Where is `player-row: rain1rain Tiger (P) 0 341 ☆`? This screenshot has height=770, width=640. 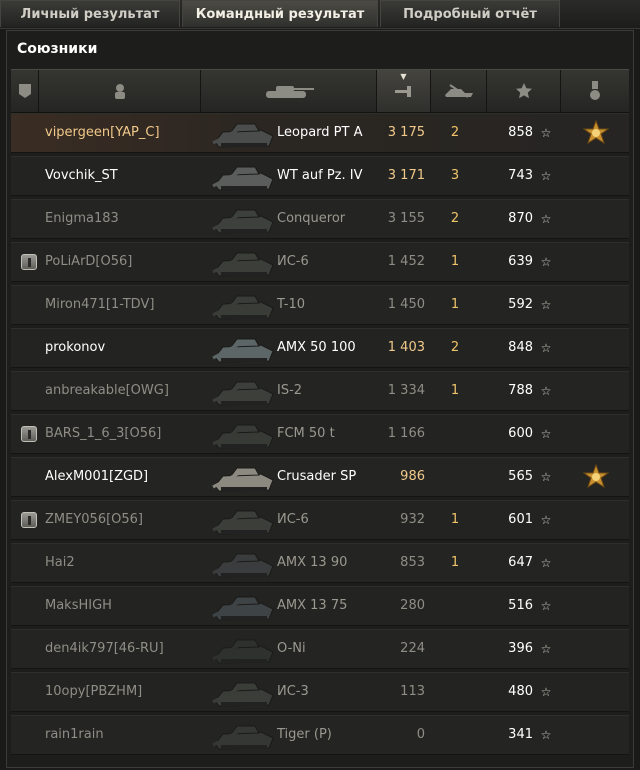 player-row: rain1rain Tiger (P) 0 341 ☆ is located at coordinates (320, 735).